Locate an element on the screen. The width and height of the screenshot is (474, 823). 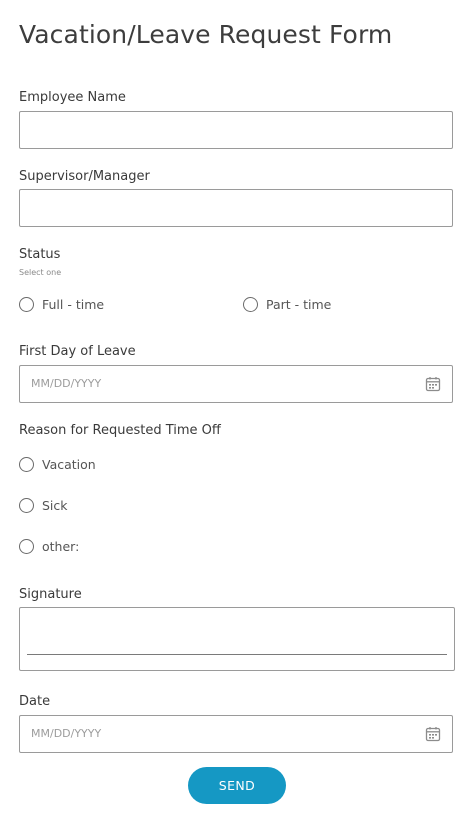
employee-name-input is located at coordinates (236, 130).